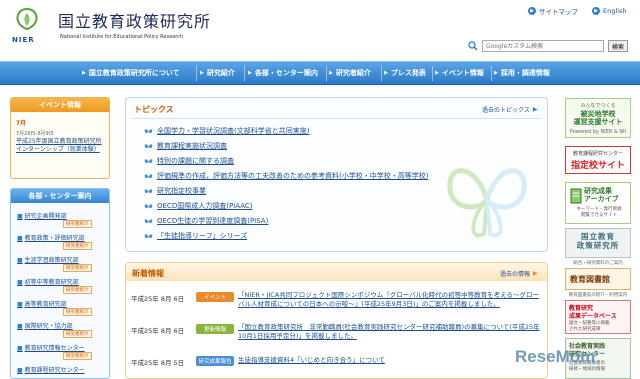 This screenshot has width=640, height=379. What do you see at coordinates (609, 10) in the screenshot?
I see `english-link: ▶ English` at bounding box center [609, 10].